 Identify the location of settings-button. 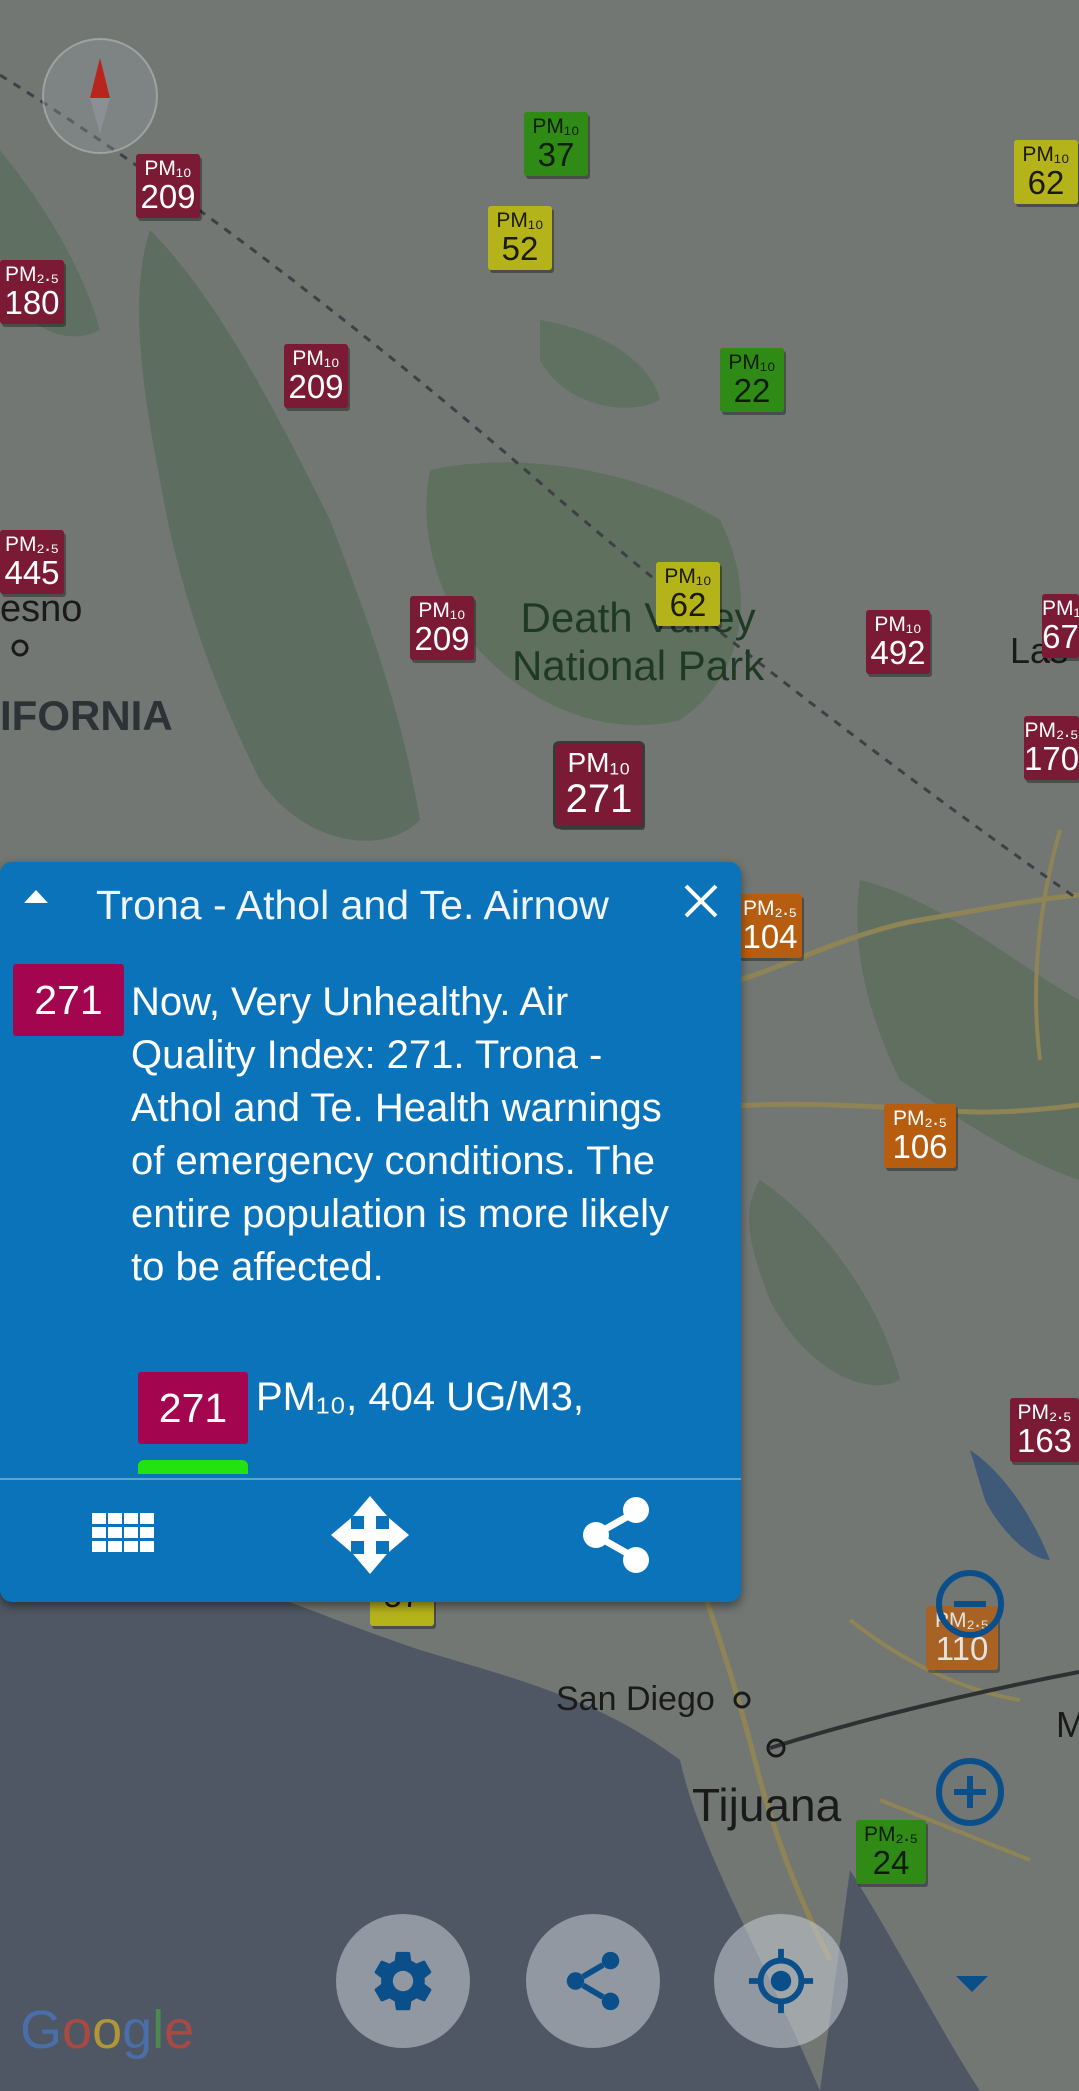
(403, 1981).